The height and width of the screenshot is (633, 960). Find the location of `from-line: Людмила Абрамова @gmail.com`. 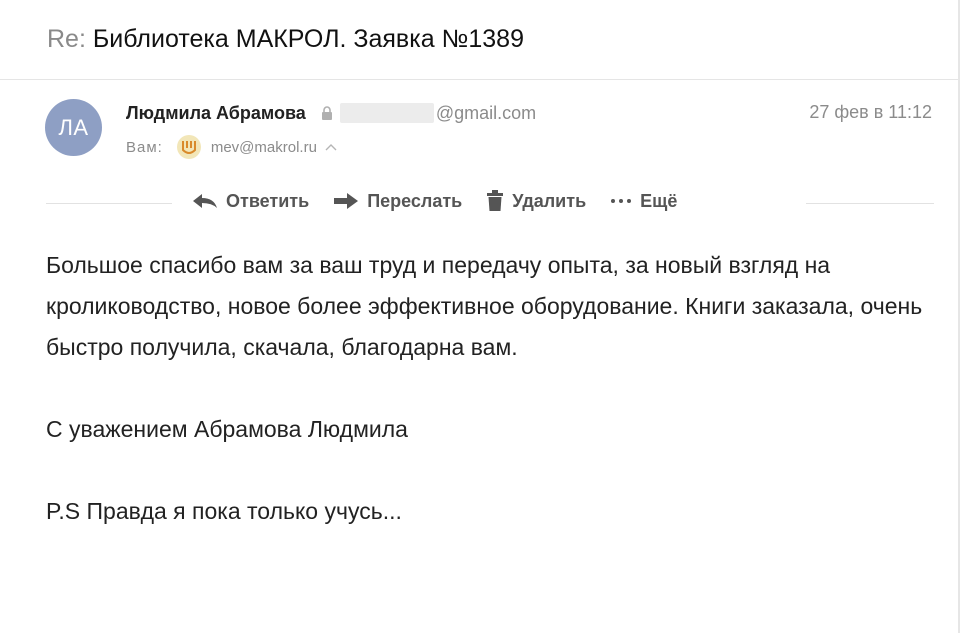

from-line: Людмила Абрамова @gmail.com is located at coordinates (331, 113).